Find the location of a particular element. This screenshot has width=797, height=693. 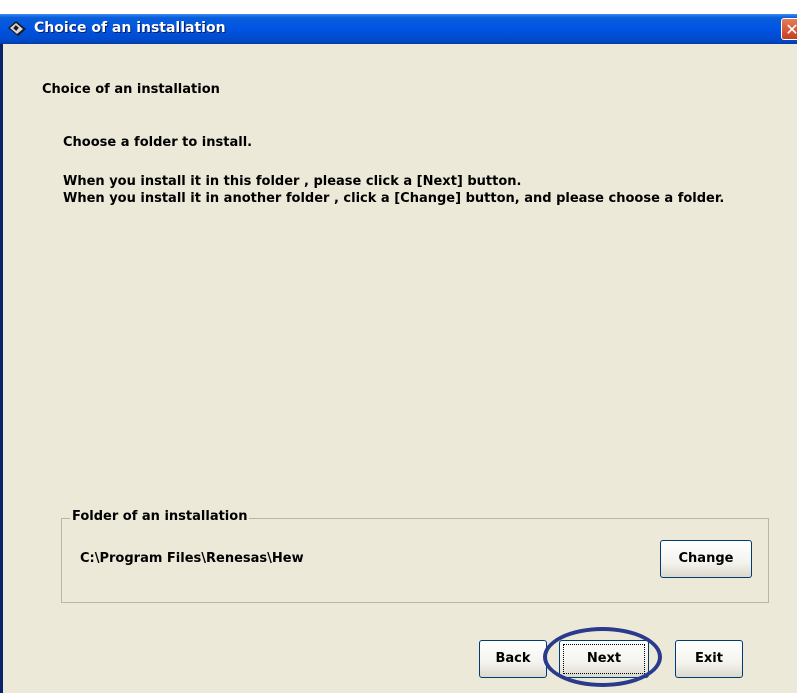

next-button: Next is located at coordinates (604, 659).